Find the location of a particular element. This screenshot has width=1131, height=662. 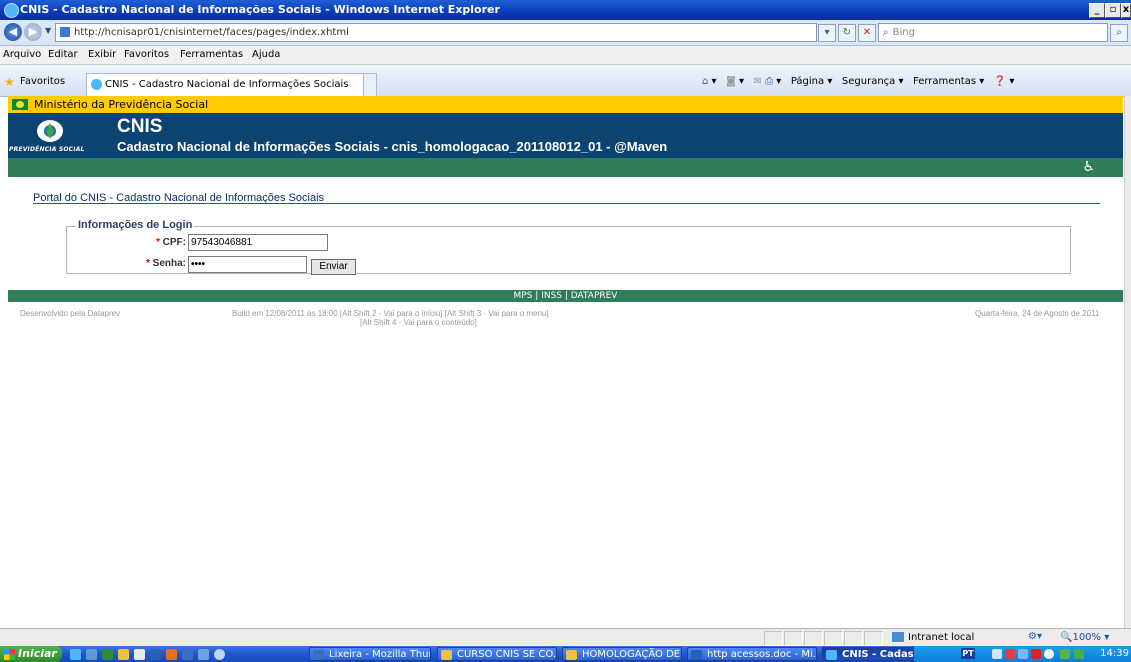

address-dropdown-icon: ▾ is located at coordinates (827, 33).